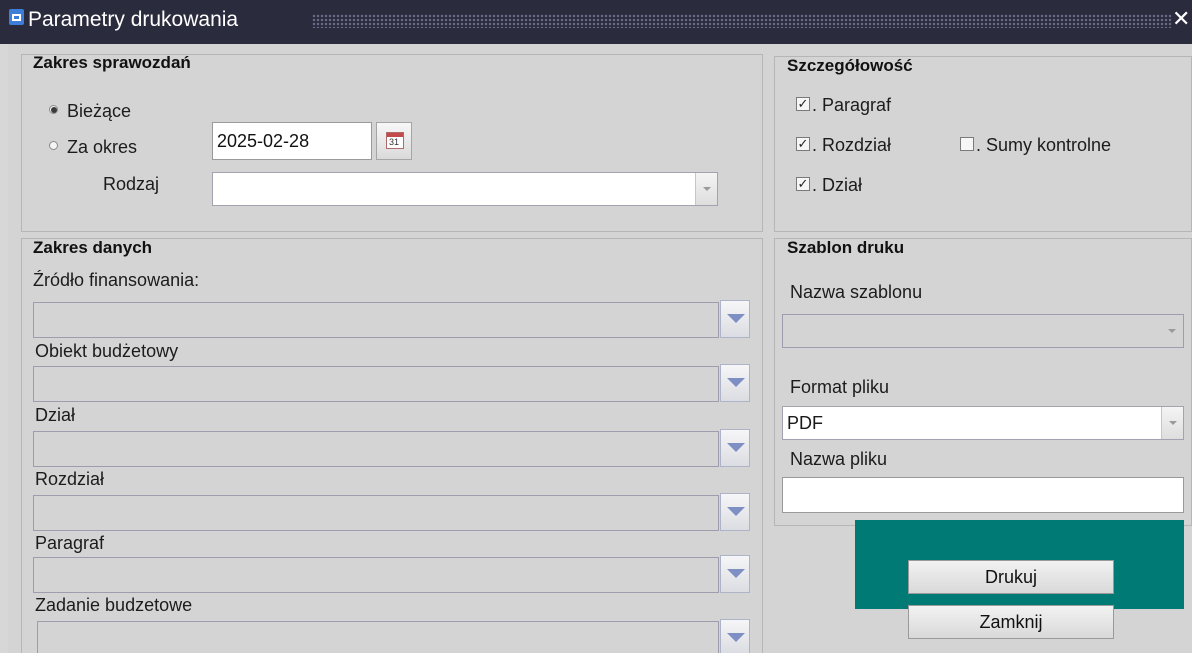 The width and height of the screenshot is (1192, 653). Describe the element at coordinates (107, 351) in the screenshot. I see `object-label: Obiekt budżetowy` at that location.